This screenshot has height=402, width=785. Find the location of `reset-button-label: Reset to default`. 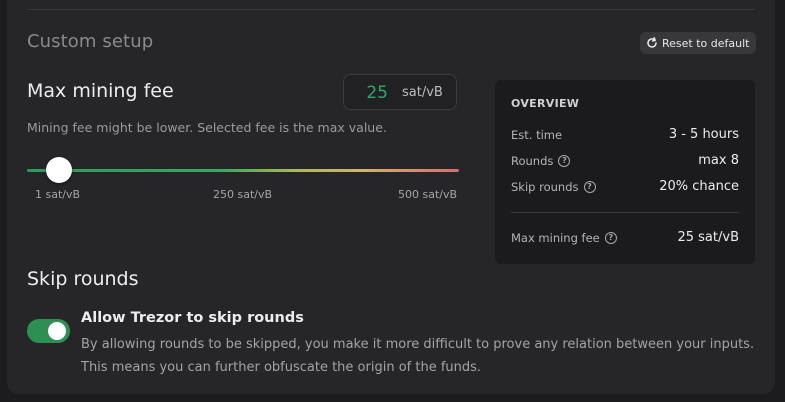

reset-button-label: Reset to default is located at coordinates (706, 43).